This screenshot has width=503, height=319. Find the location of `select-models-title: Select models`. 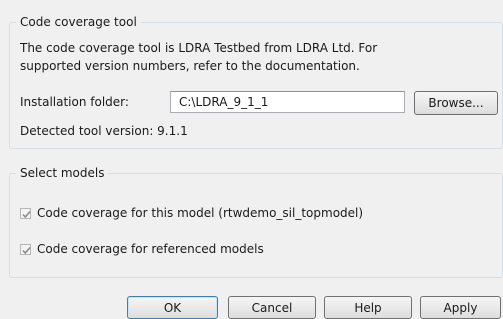

select-models-title: Select models is located at coordinates (62, 173).